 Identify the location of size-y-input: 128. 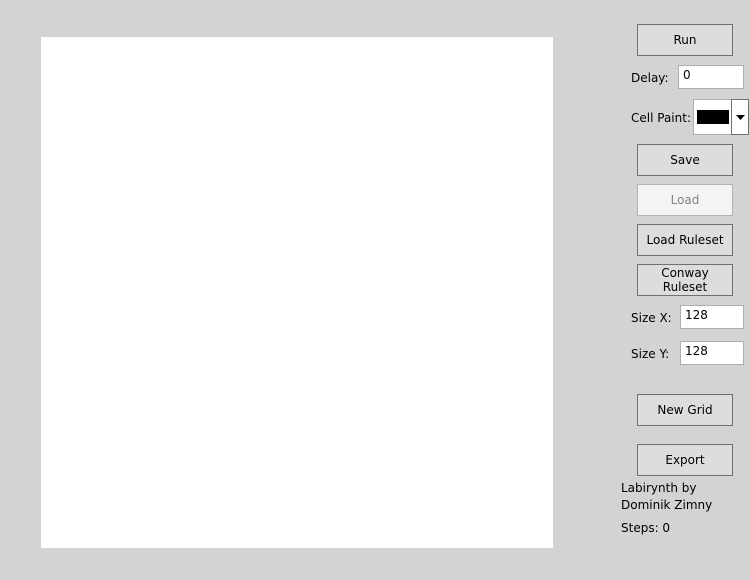
(712, 353).